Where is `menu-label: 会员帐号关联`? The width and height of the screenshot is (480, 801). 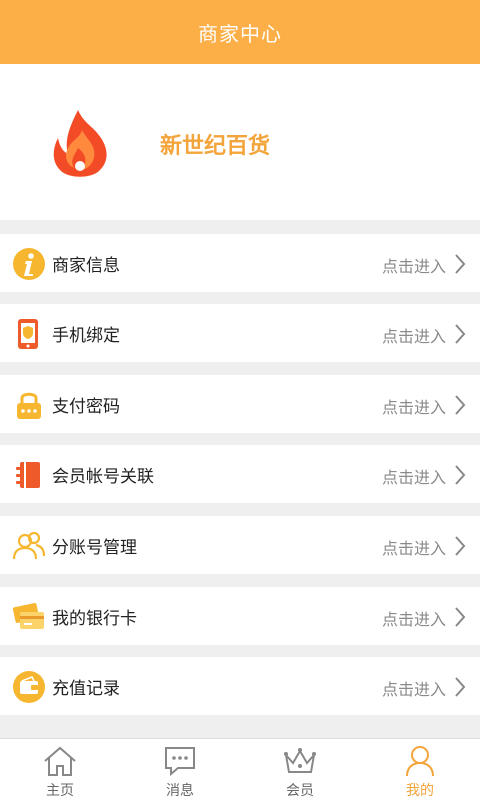 menu-label: 会员帐号关联 is located at coordinates (103, 477).